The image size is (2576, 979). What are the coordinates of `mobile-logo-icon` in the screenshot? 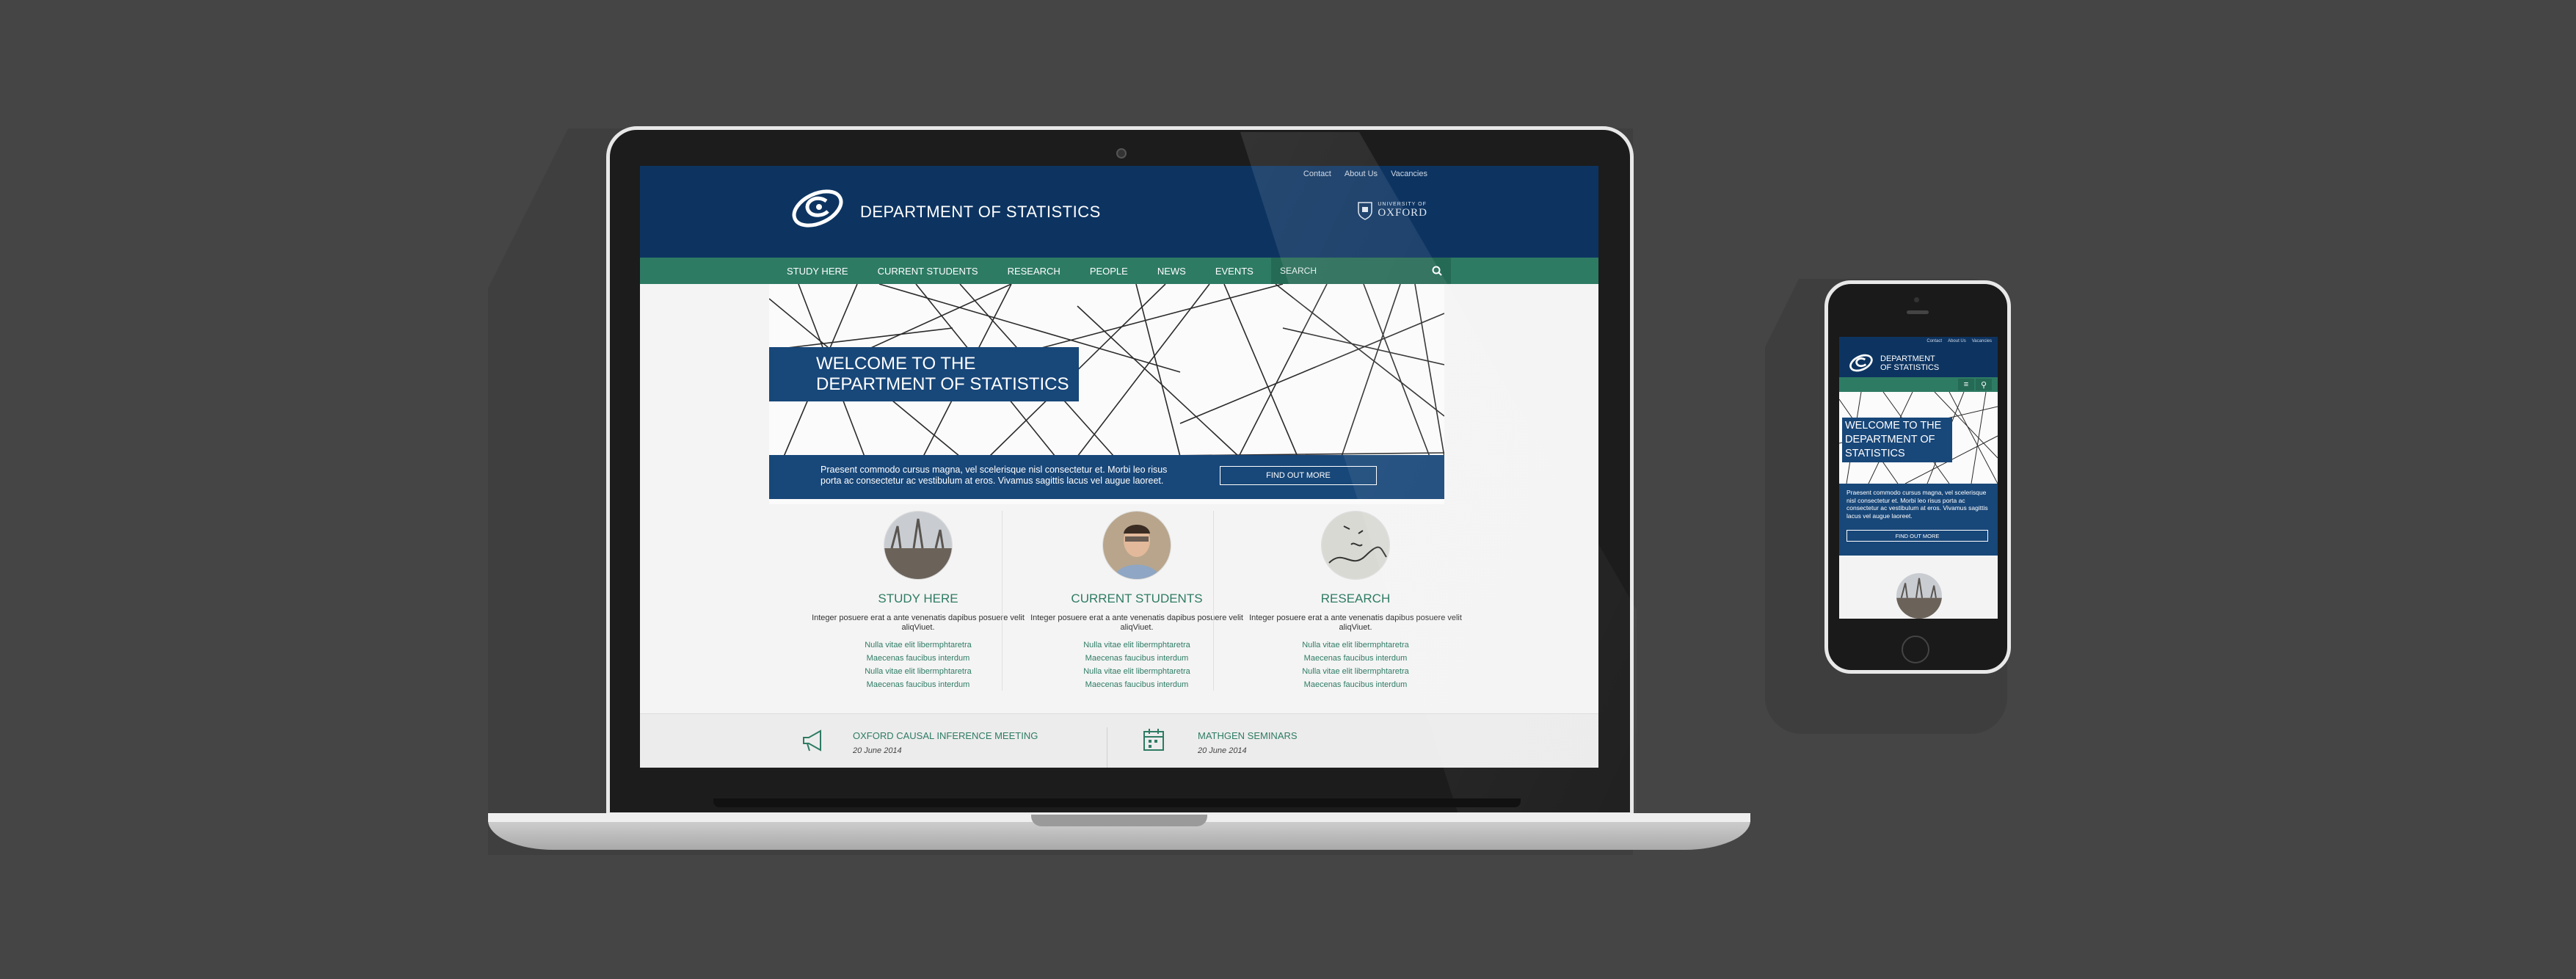 It's located at (1860, 363).